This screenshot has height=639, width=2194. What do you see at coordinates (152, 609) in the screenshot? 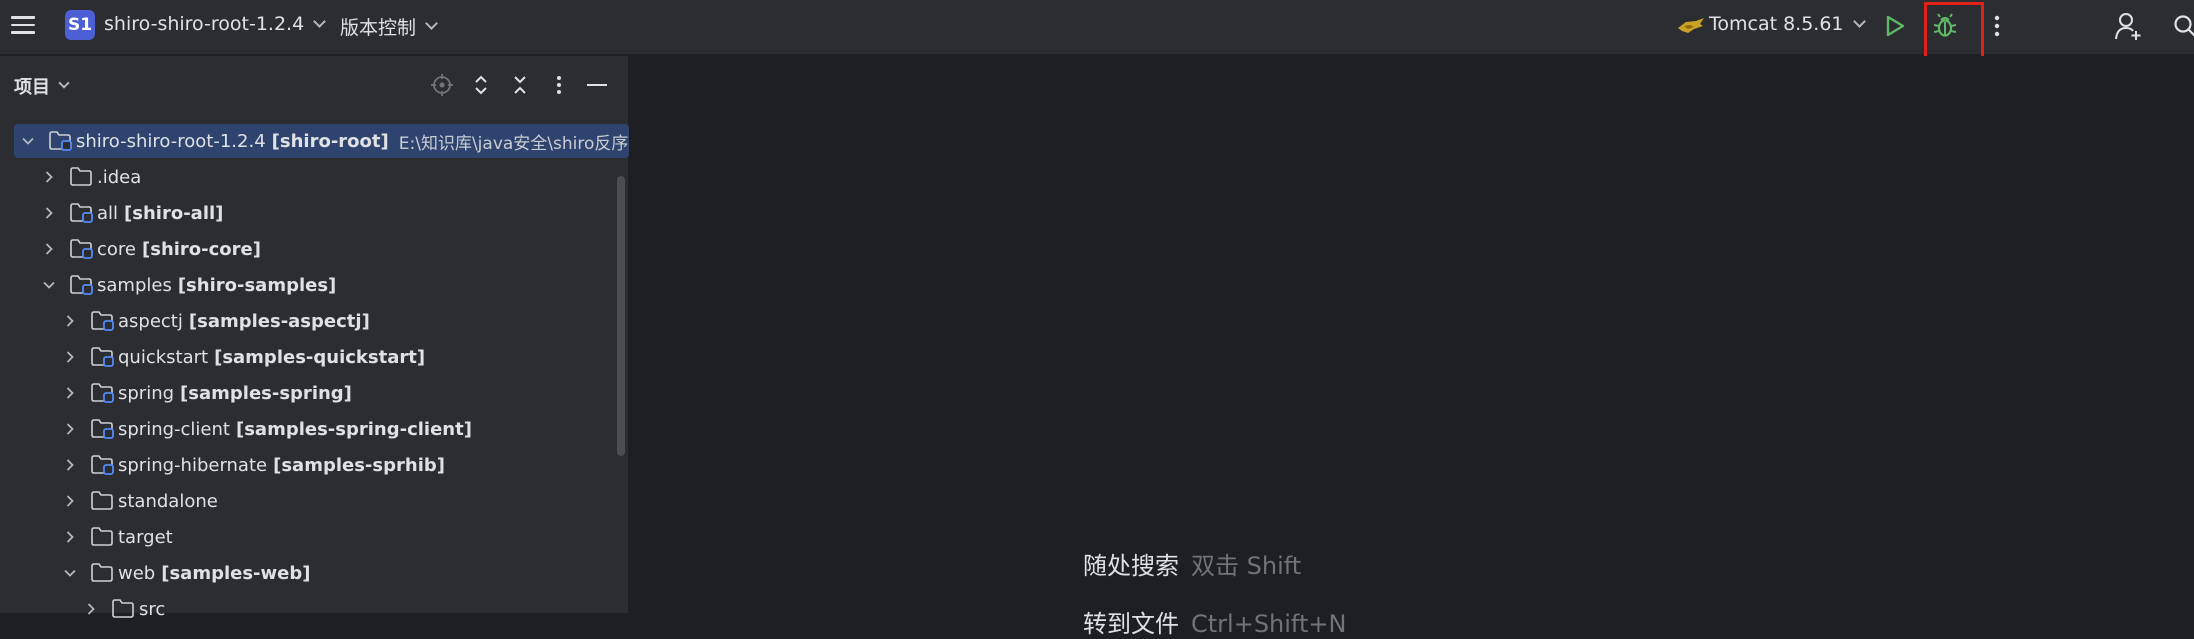
I see `tree-item-name: src` at bounding box center [152, 609].